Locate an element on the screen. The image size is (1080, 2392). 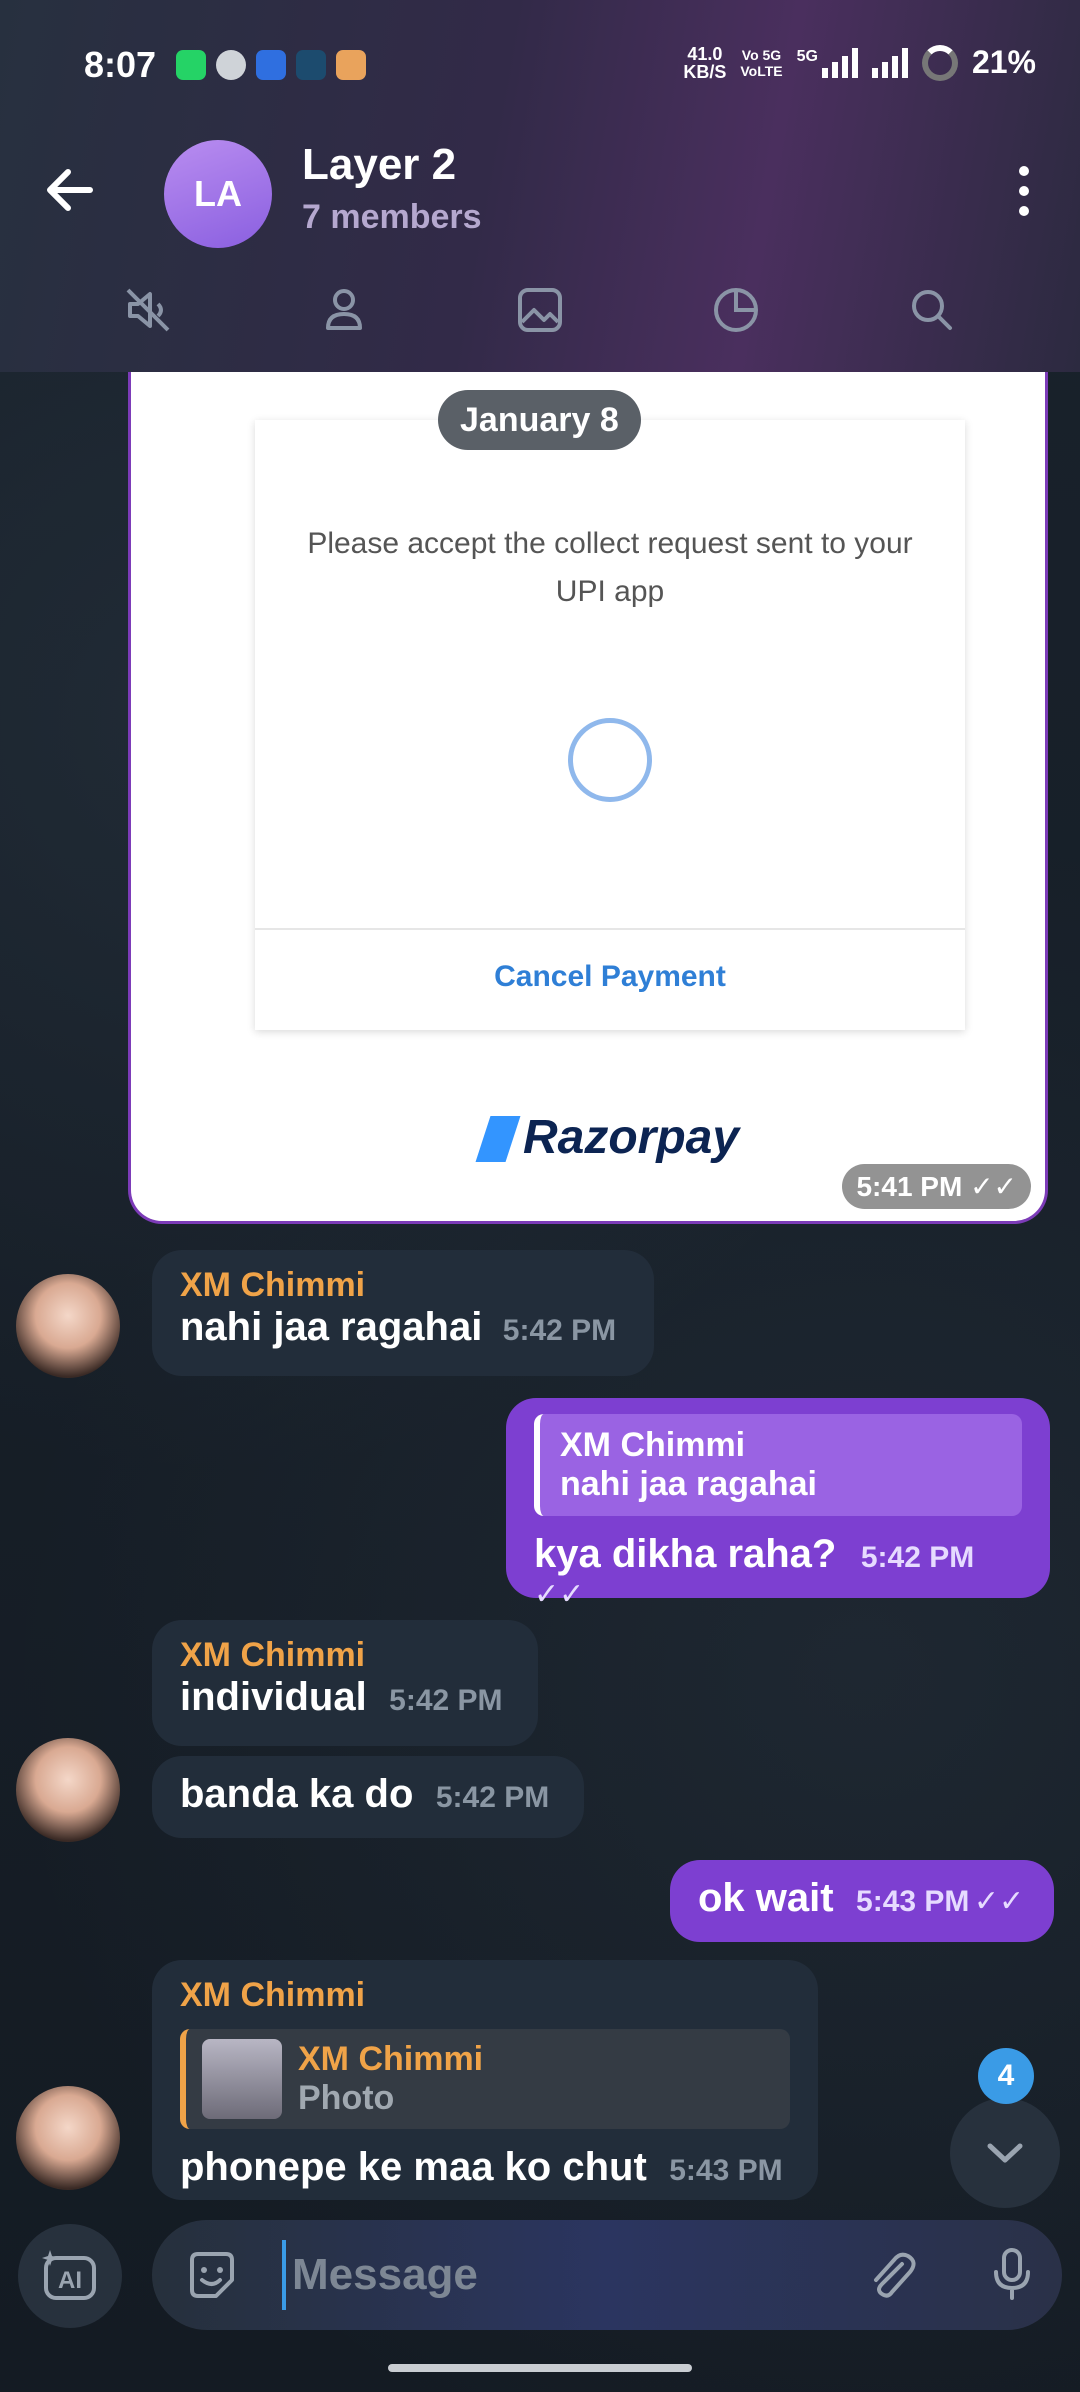
arrow-left-icon is located at coordinates (70, 190).